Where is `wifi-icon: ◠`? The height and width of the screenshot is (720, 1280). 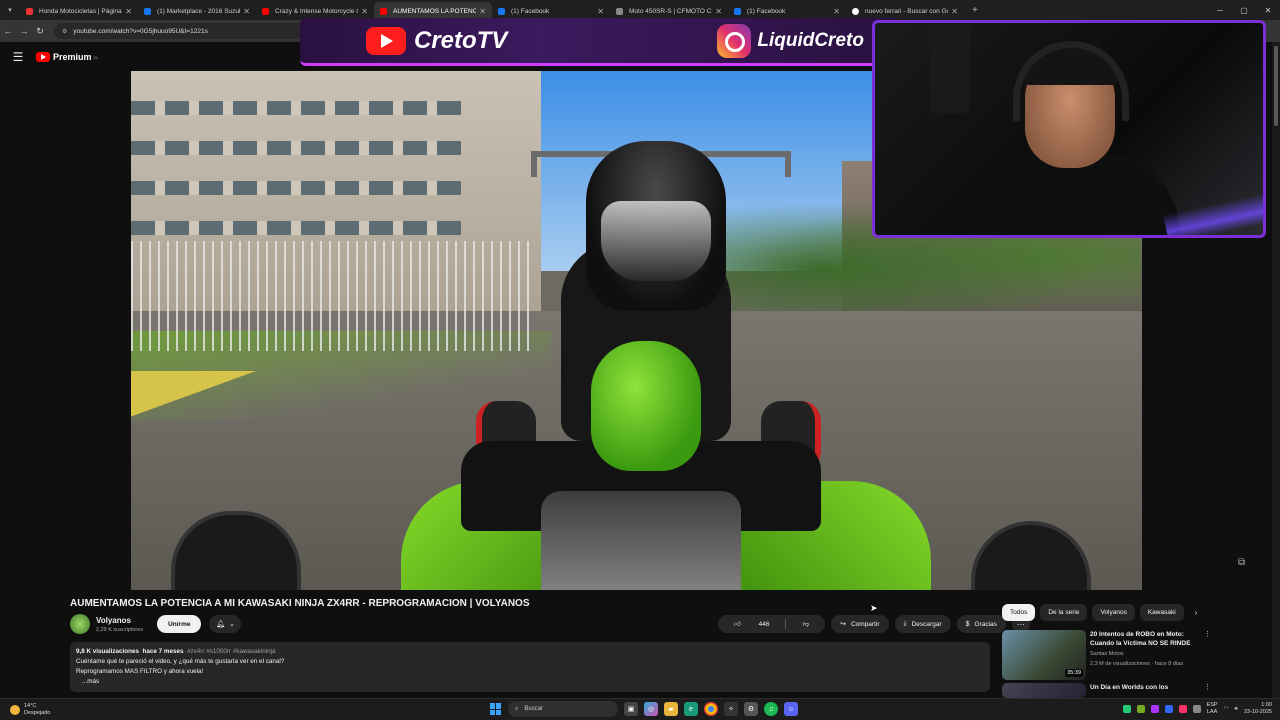
wifi-icon: ◠ is located at coordinates (1226, 709).